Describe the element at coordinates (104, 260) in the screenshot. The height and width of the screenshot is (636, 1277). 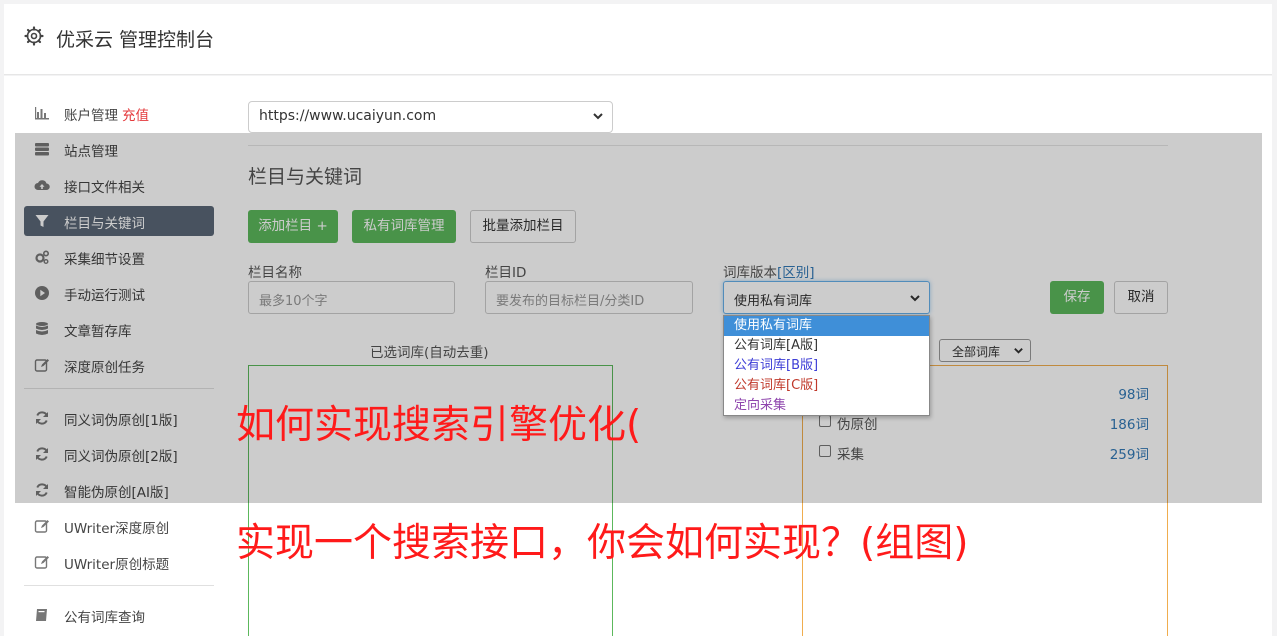
I see `sidebar-item-label: 采集细节设置` at that location.